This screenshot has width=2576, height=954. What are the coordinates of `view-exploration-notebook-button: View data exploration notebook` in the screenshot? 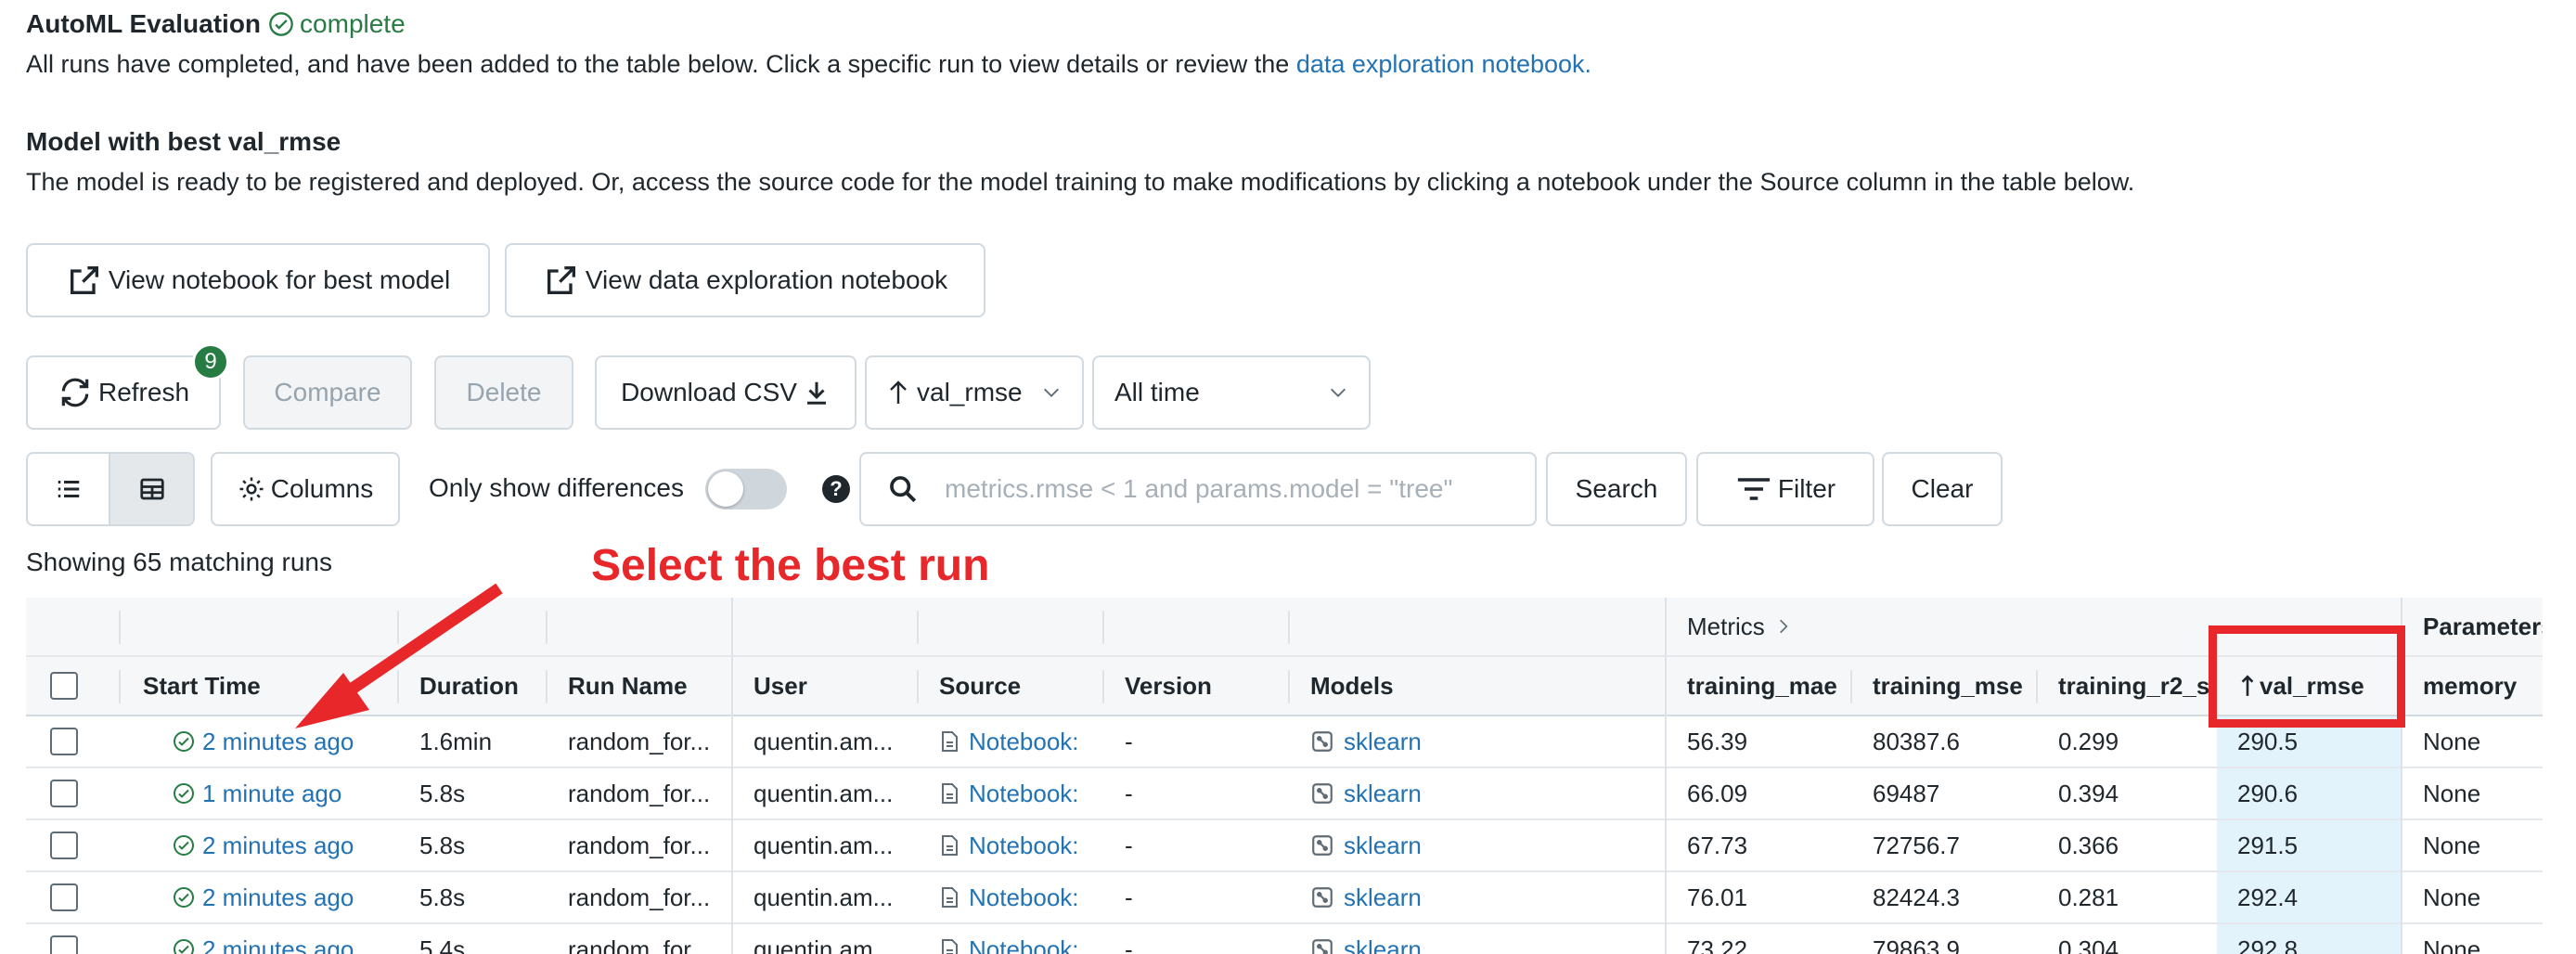 It's located at (745, 280).